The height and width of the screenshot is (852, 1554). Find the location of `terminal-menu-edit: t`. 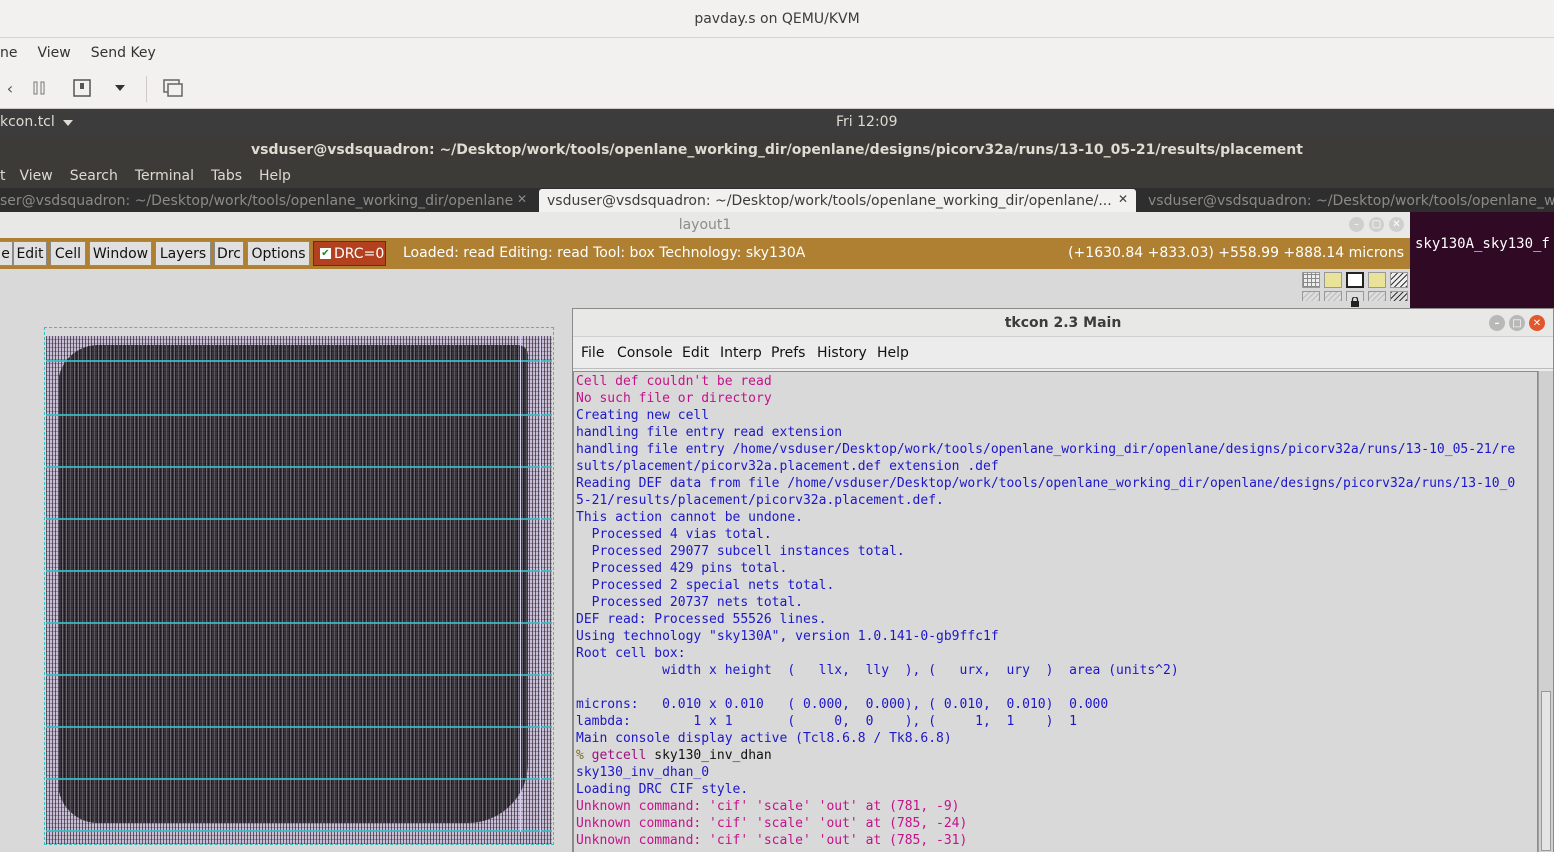

terminal-menu-edit: t is located at coordinates (3, 176).